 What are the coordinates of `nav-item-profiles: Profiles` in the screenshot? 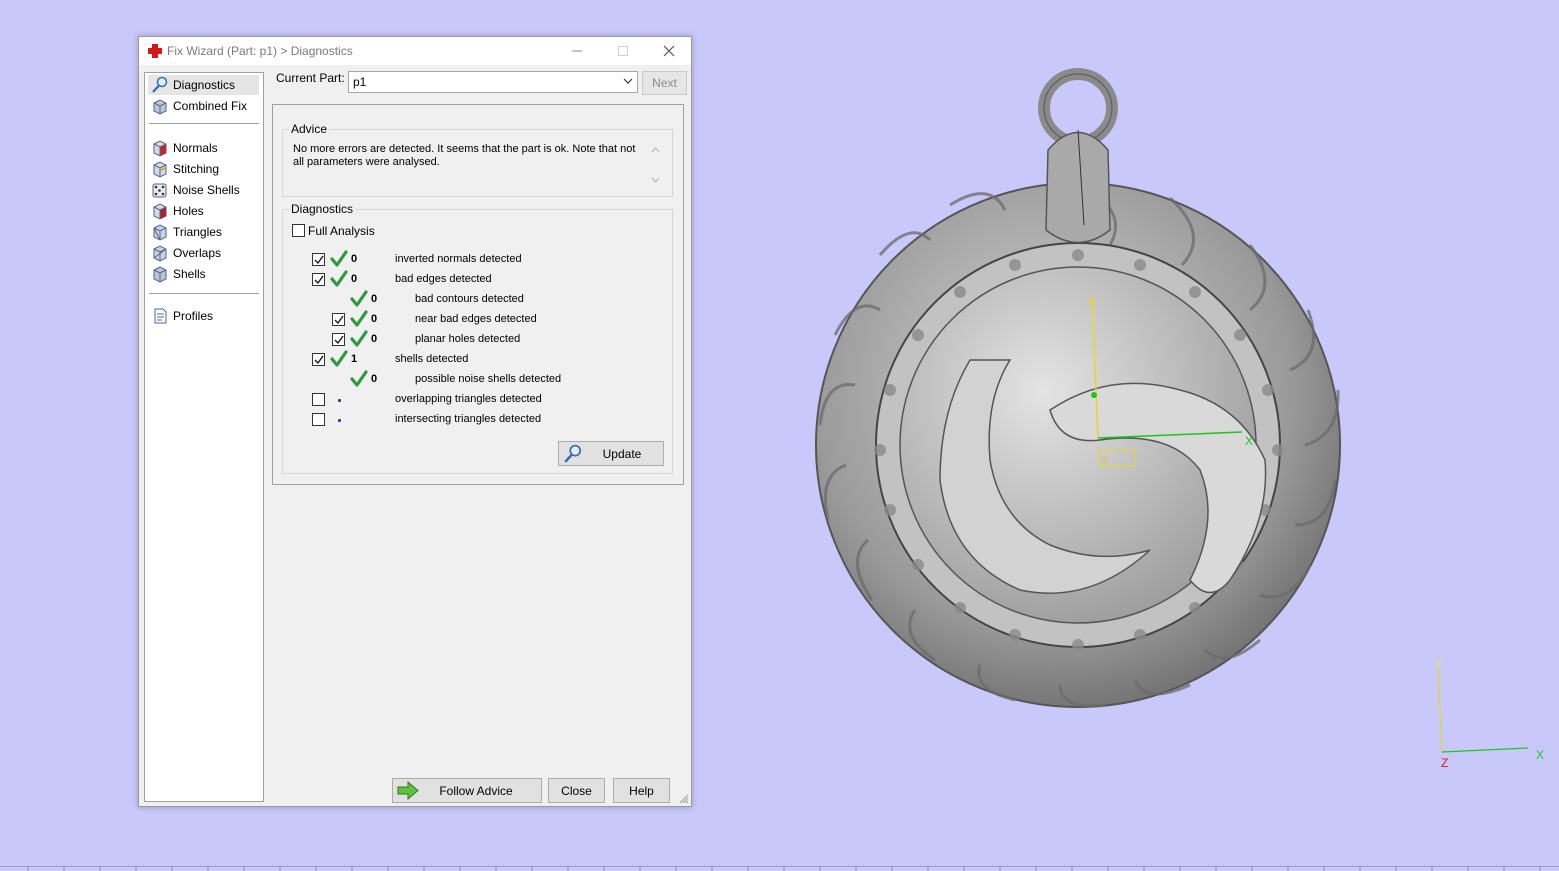 It's located at (203, 316).